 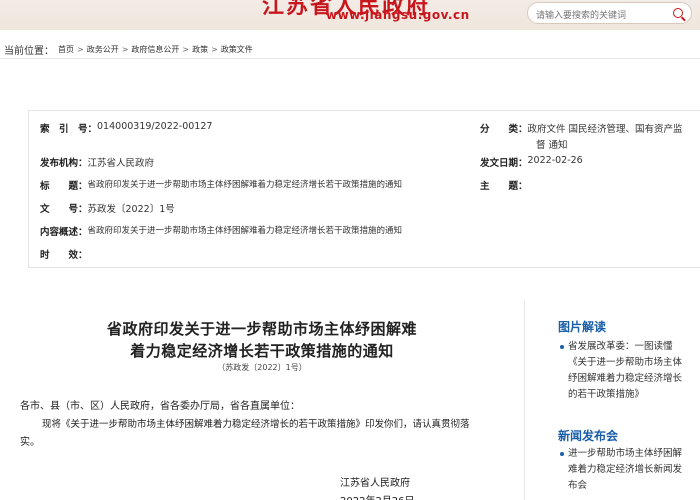 I want to click on meta-validity-row: 时 效：, so click(x=64, y=254).